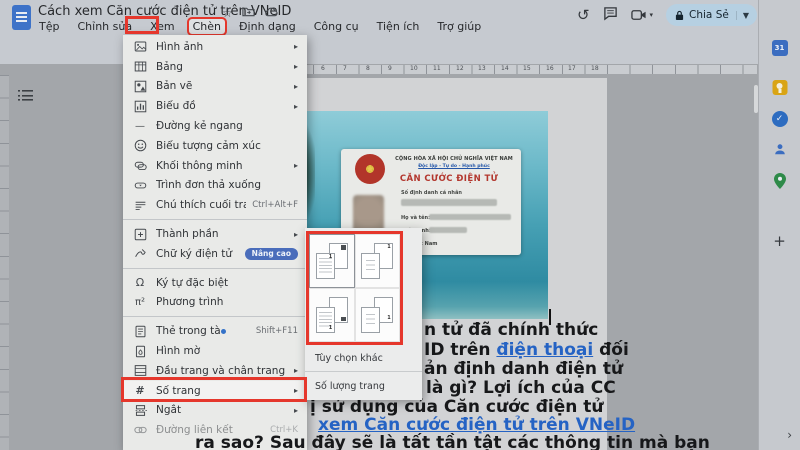 This screenshot has width=800, height=450. Describe the element at coordinates (711, 15) in the screenshot. I see `share-button: Chia Sẻ ▼` at that location.